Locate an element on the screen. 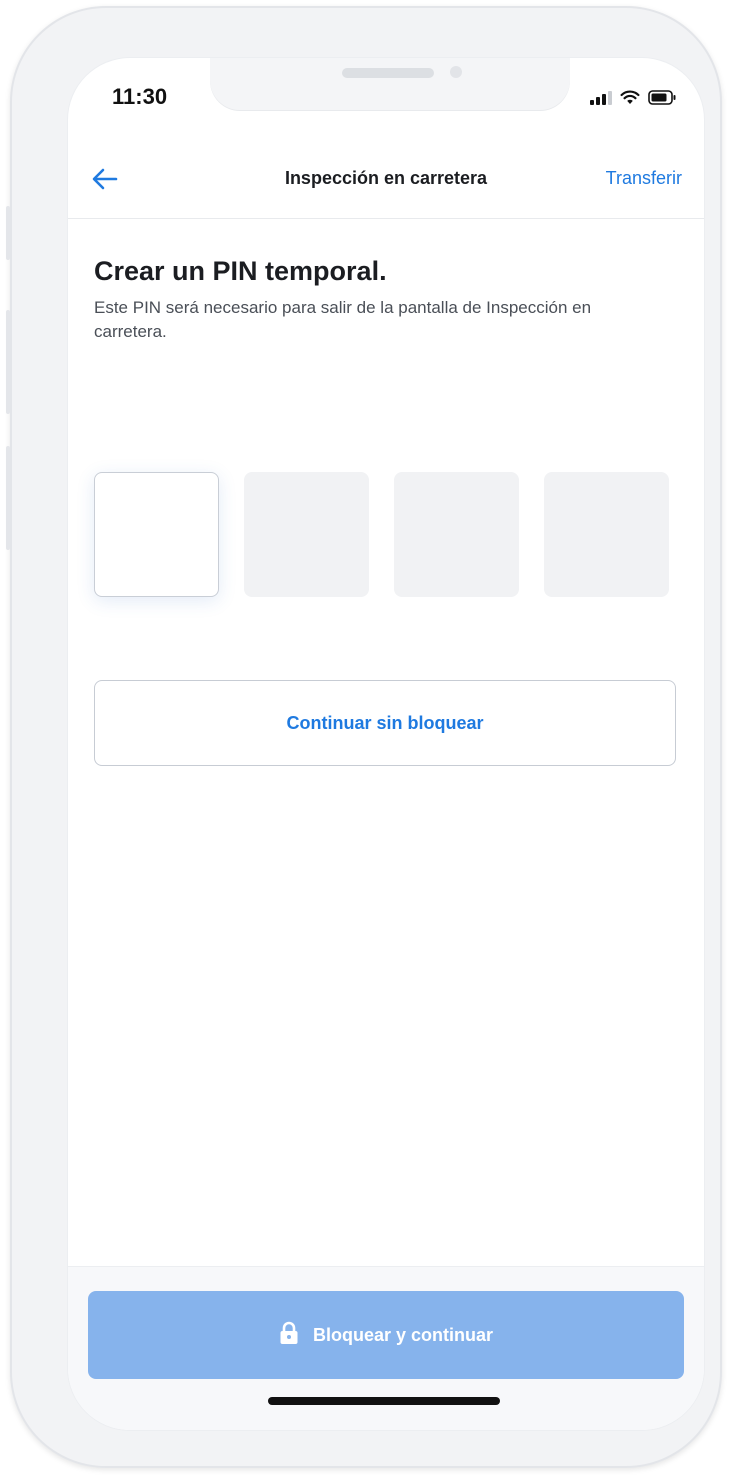 This screenshot has width=732, height=1477. transfer-button: Transferir is located at coordinates (644, 178).